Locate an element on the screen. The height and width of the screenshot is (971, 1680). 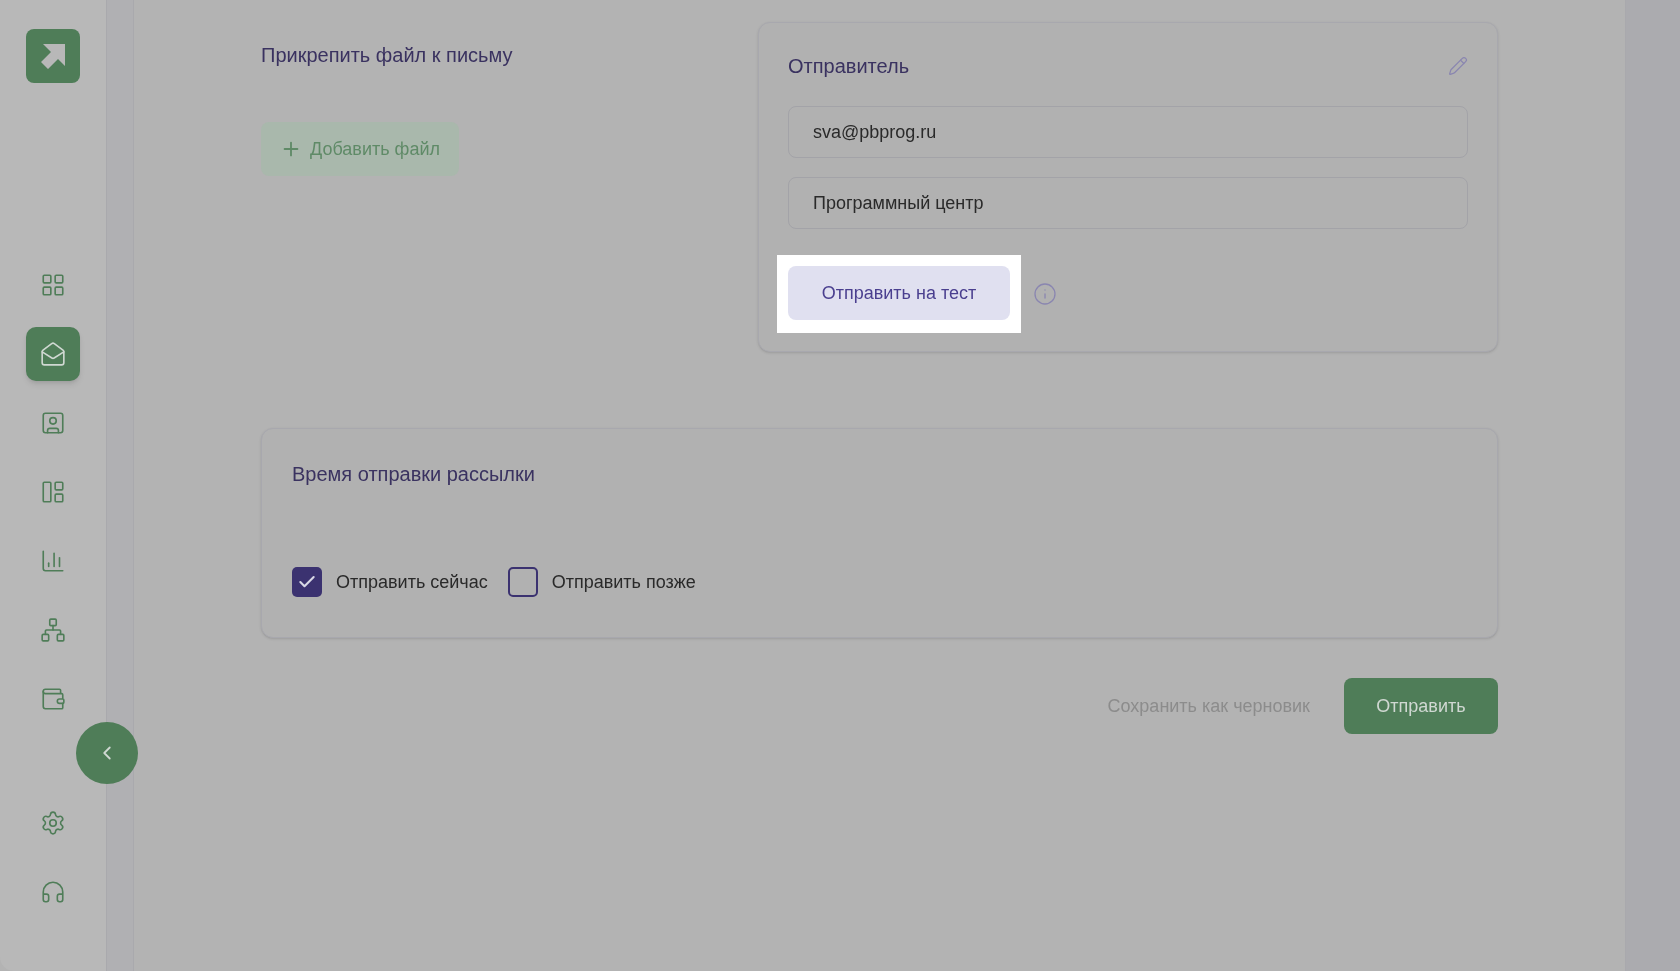
sender-title: Отправитель is located at coordinates (849, 66).